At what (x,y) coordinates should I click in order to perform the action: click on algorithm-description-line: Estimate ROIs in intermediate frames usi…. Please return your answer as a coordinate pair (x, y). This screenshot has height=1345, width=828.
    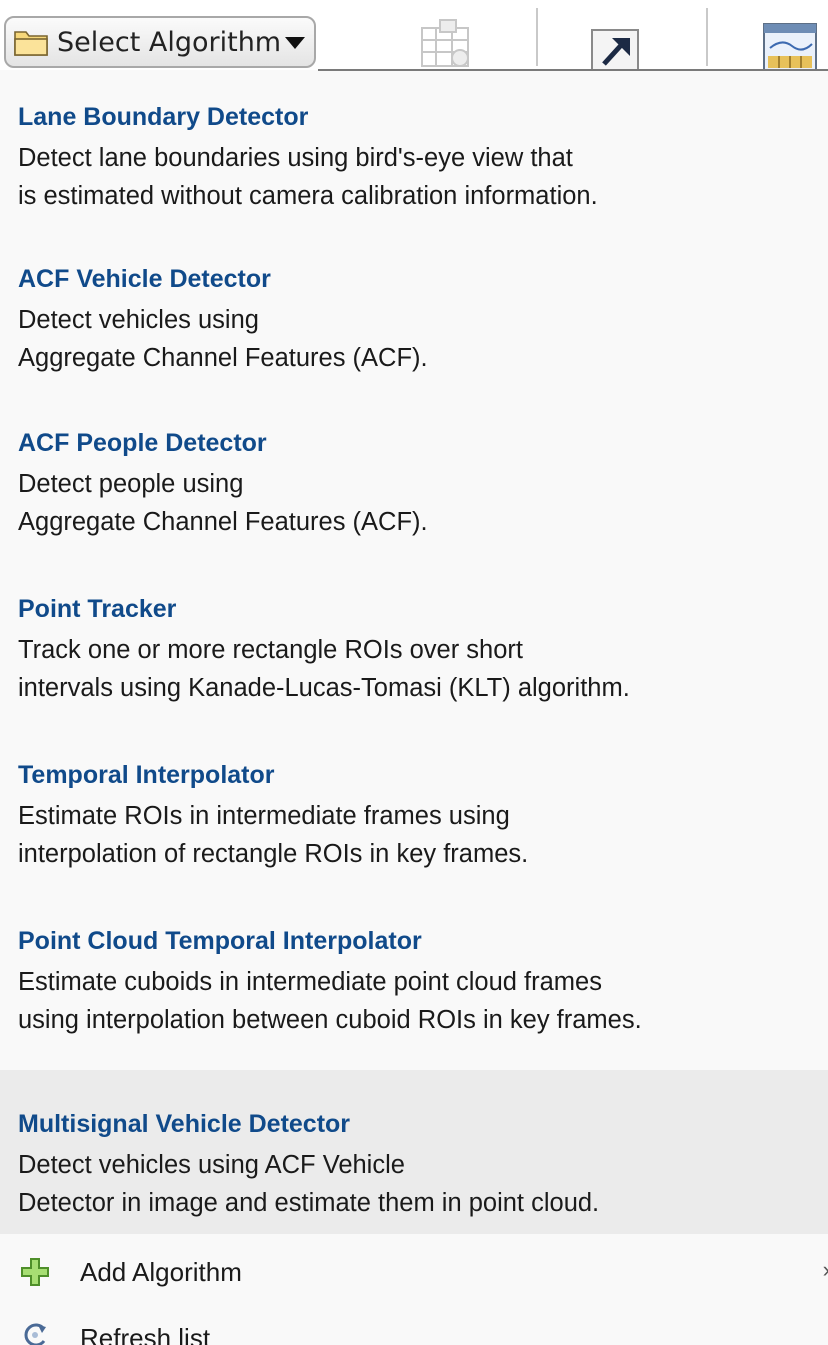
    Looking at the image, I should click on (264, 816).